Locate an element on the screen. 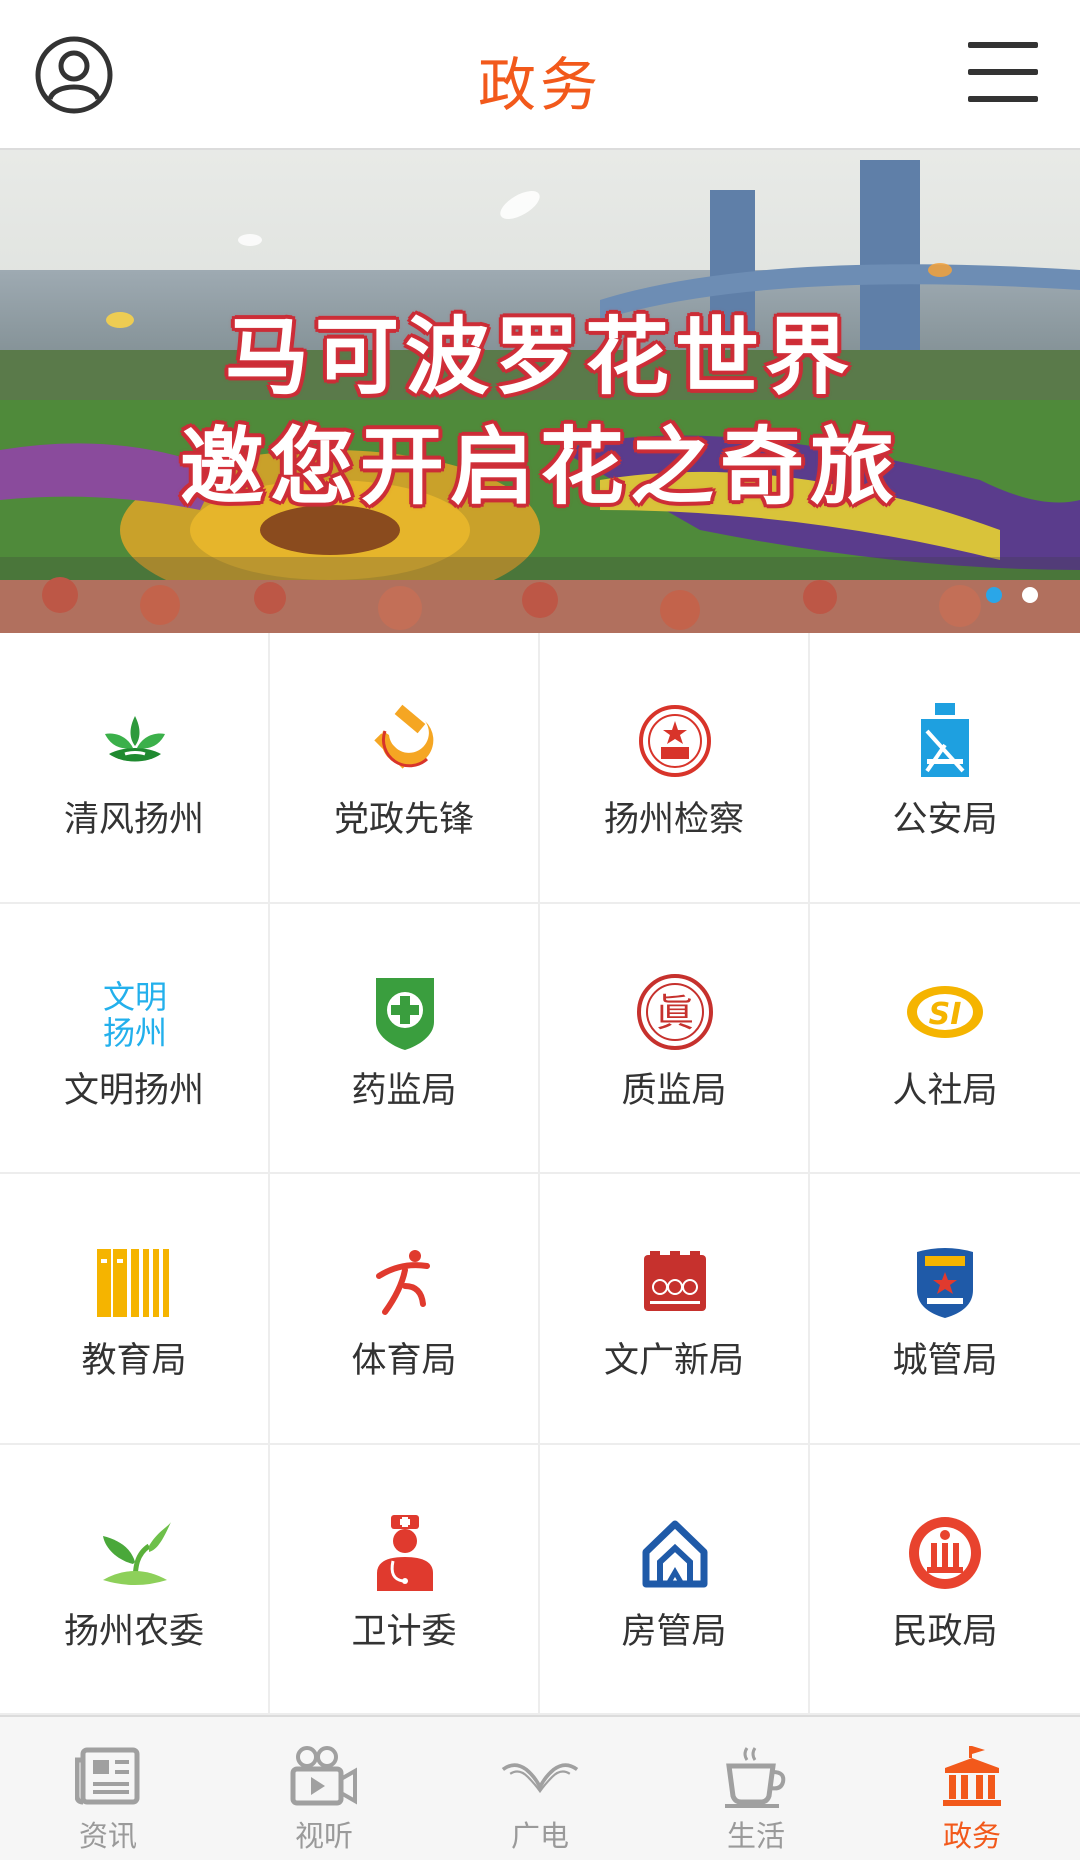 The image size is (1080, 1860). civilized-yangzhou-text-icon: 文明 扬州 is located at coordinates (135, 1012).